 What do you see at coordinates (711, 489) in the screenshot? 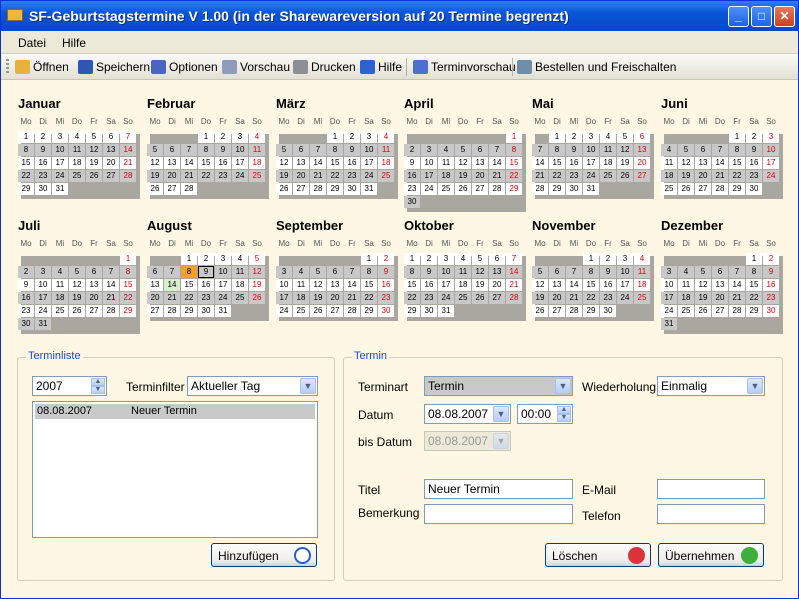
I see `email-input` at bounding box center [711, 489].